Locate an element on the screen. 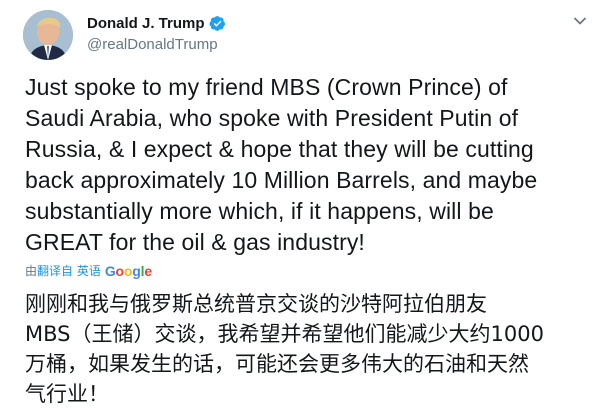 This screenshot has height=410, width=615. avatar-image is located at coordinates (48, 35).